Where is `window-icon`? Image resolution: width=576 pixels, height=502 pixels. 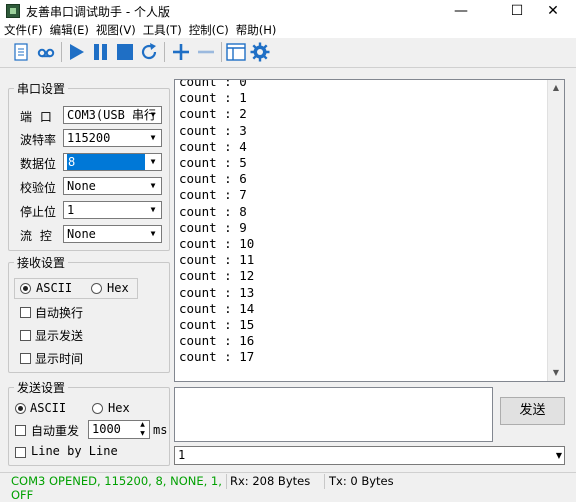
window-icon is located at coordinates (236, 52).